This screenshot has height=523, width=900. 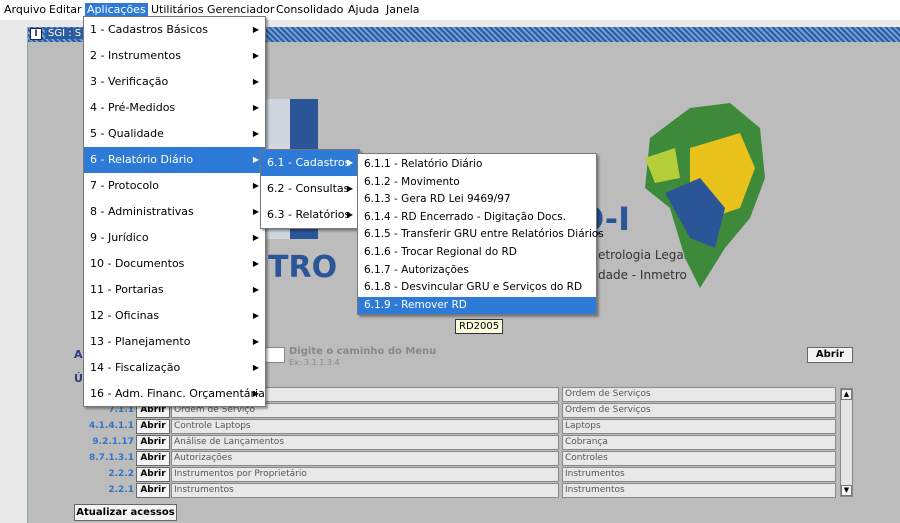 I want to click on menu-item-consultas: 6.2 - Consultas ▶, so click(x=310, y=189).